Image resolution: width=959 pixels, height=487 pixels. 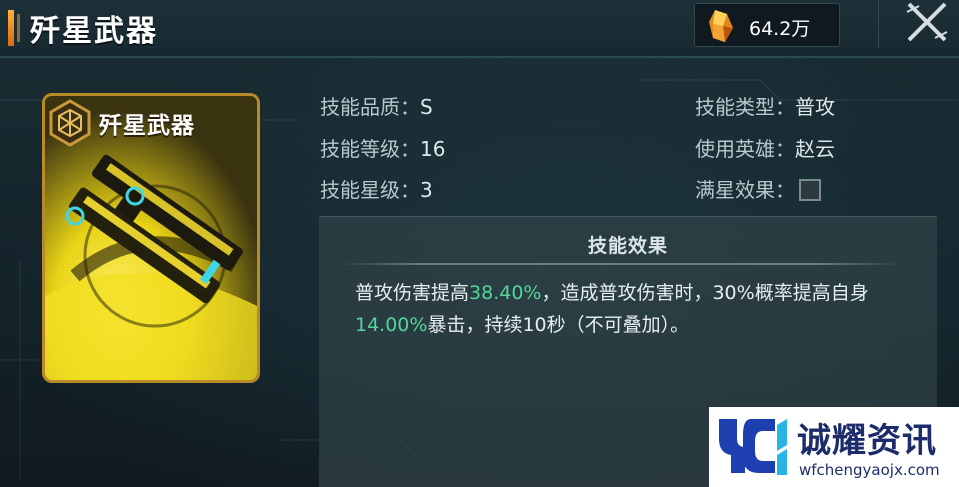 What do you see at coordinates (745, 107) in the screenshot?
I see `skill-type-label: 技能类型：` at bounding box center [745, 107].